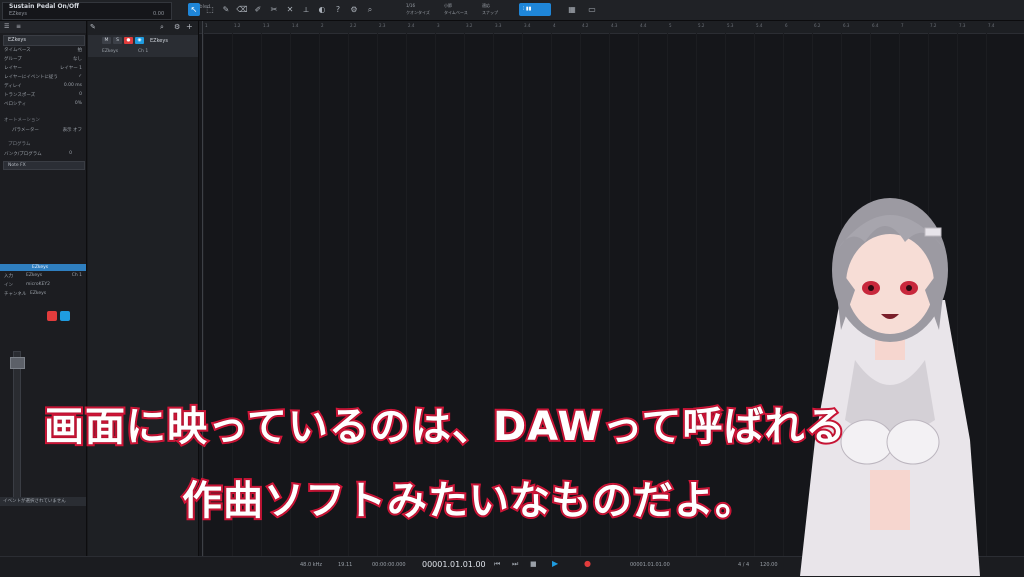  I want to click on ruler-tick: 7.2, so click(933, 25).